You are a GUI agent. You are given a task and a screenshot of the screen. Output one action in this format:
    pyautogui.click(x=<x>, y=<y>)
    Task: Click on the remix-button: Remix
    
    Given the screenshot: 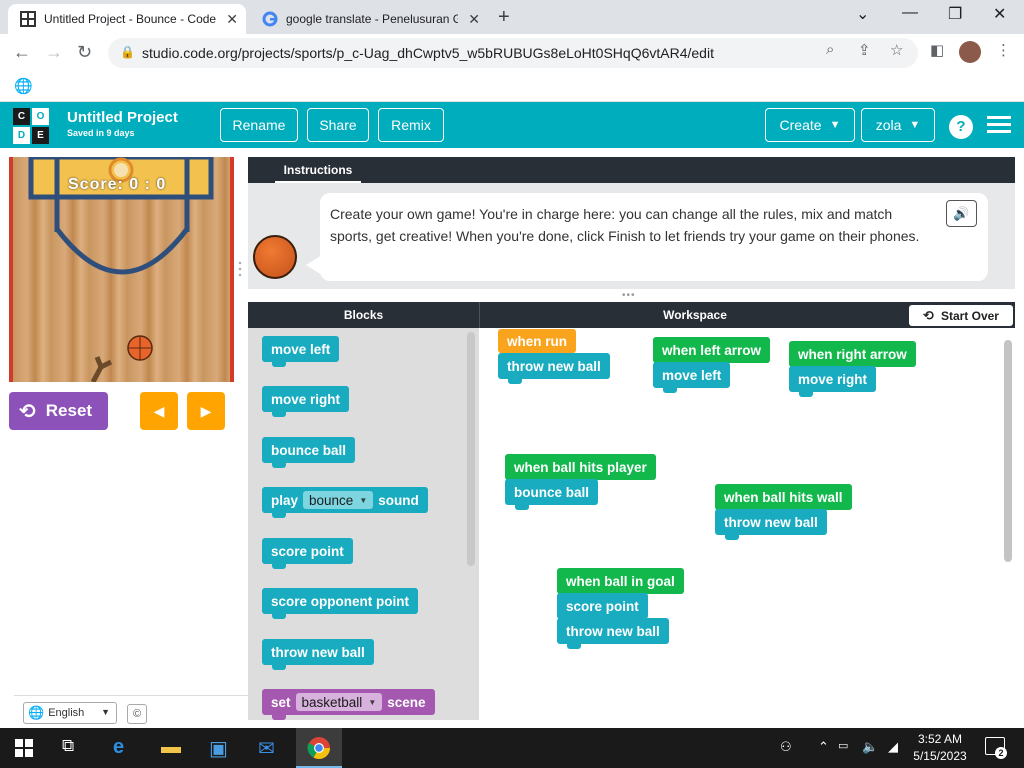 What is the action you would take?
    pyautogui.click(x=411, y=125)
    